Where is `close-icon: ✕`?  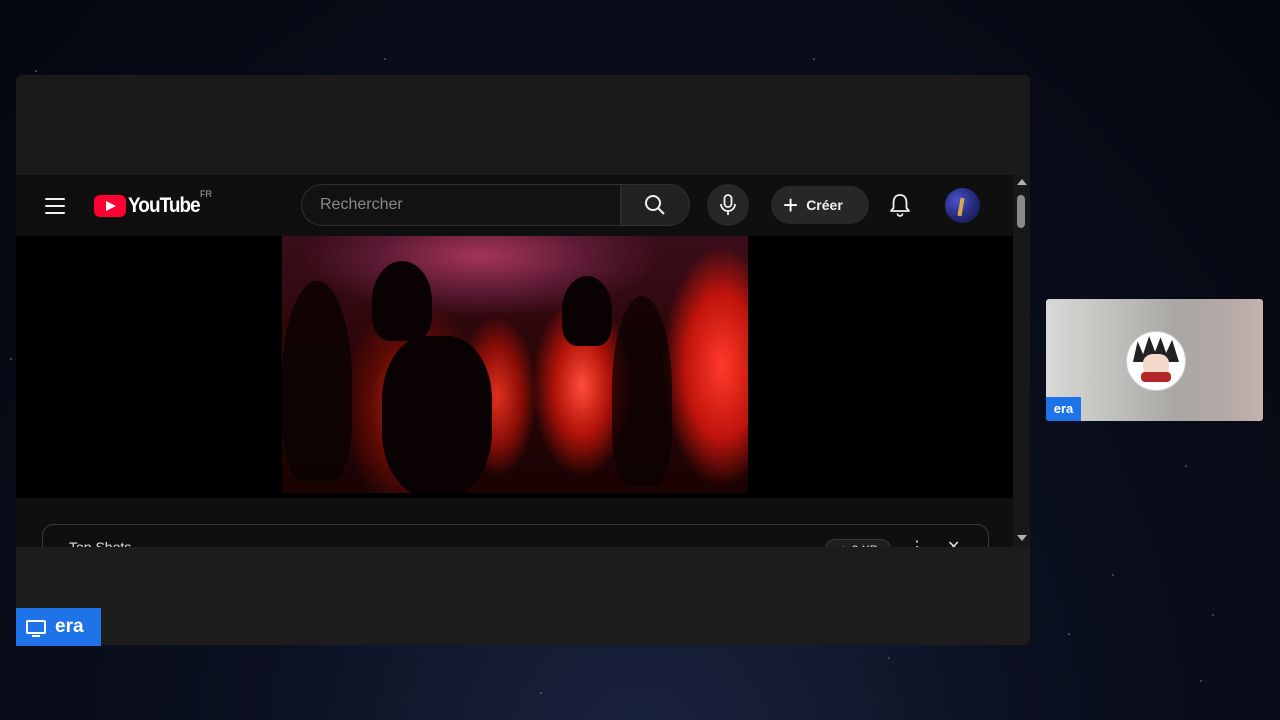
close-icon: ✕ is located at coordinates (953, 542).